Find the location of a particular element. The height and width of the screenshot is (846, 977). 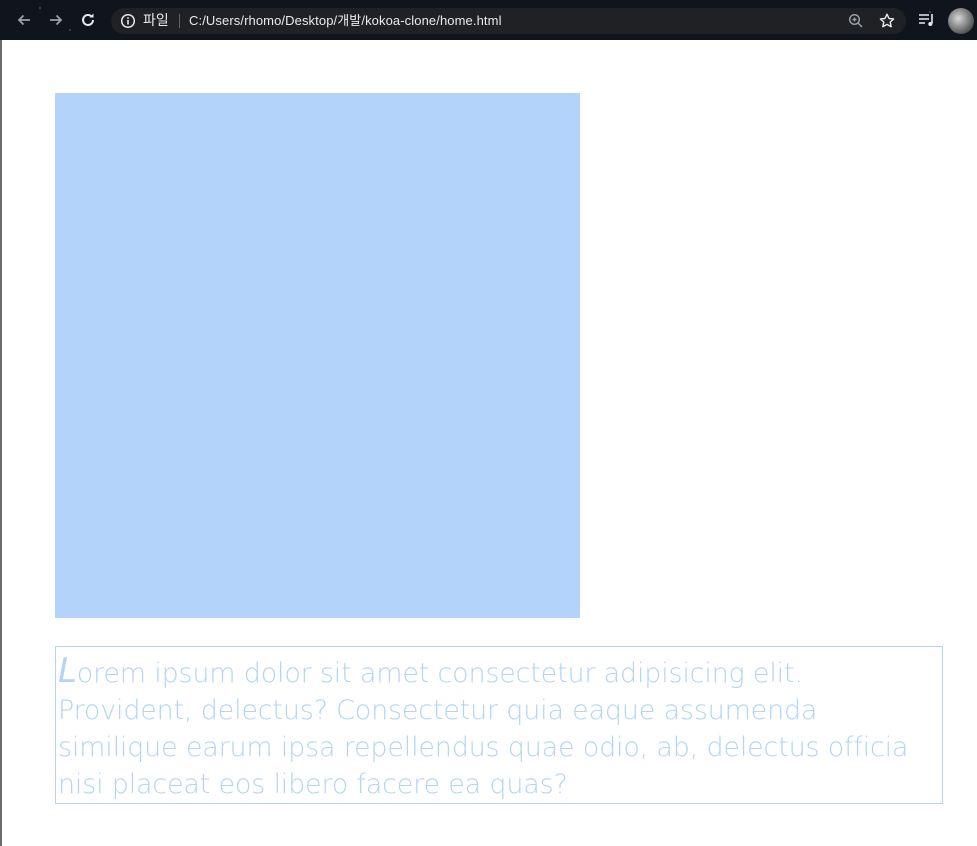

profile-avatar is located at coordinates (961, 21).